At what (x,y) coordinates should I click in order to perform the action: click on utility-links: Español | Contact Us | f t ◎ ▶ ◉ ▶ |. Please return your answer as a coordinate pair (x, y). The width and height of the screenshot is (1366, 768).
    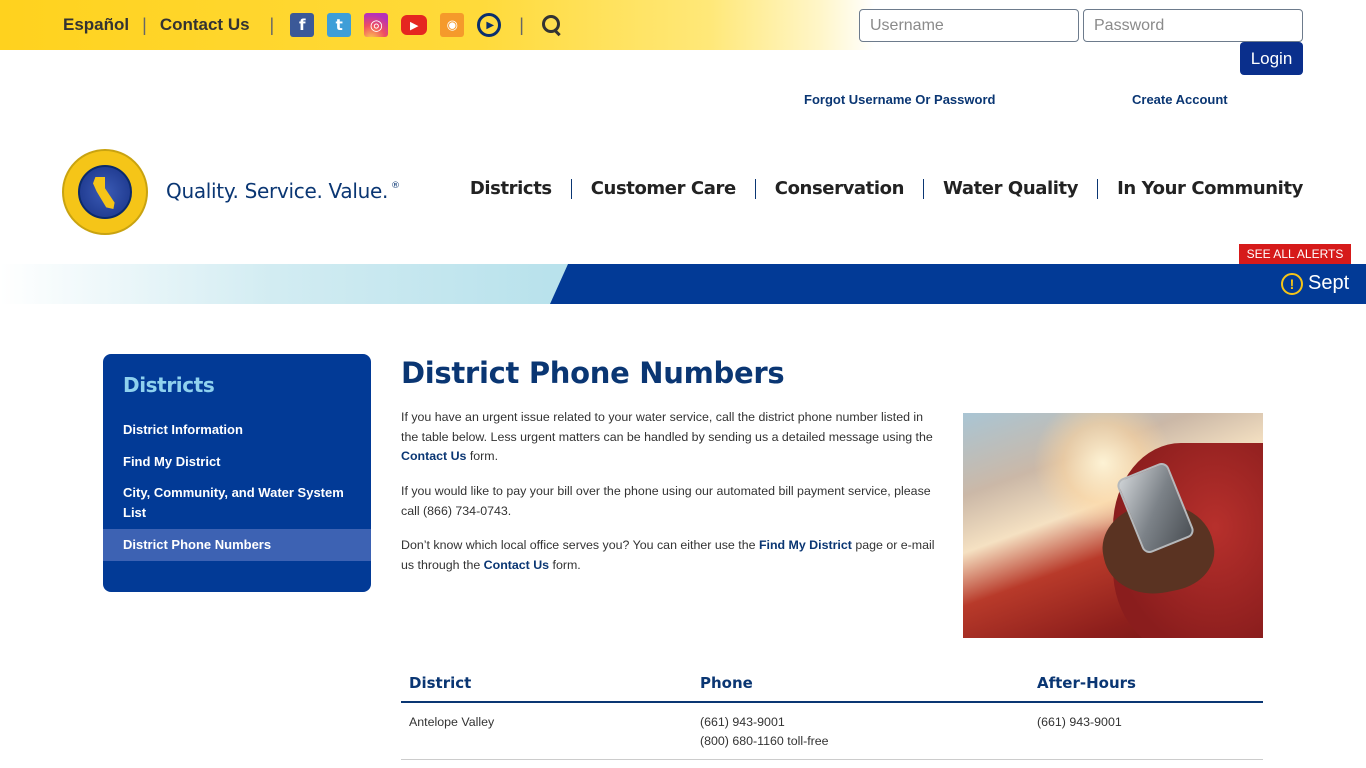
    Looking at the image, I should click on (312, 25).